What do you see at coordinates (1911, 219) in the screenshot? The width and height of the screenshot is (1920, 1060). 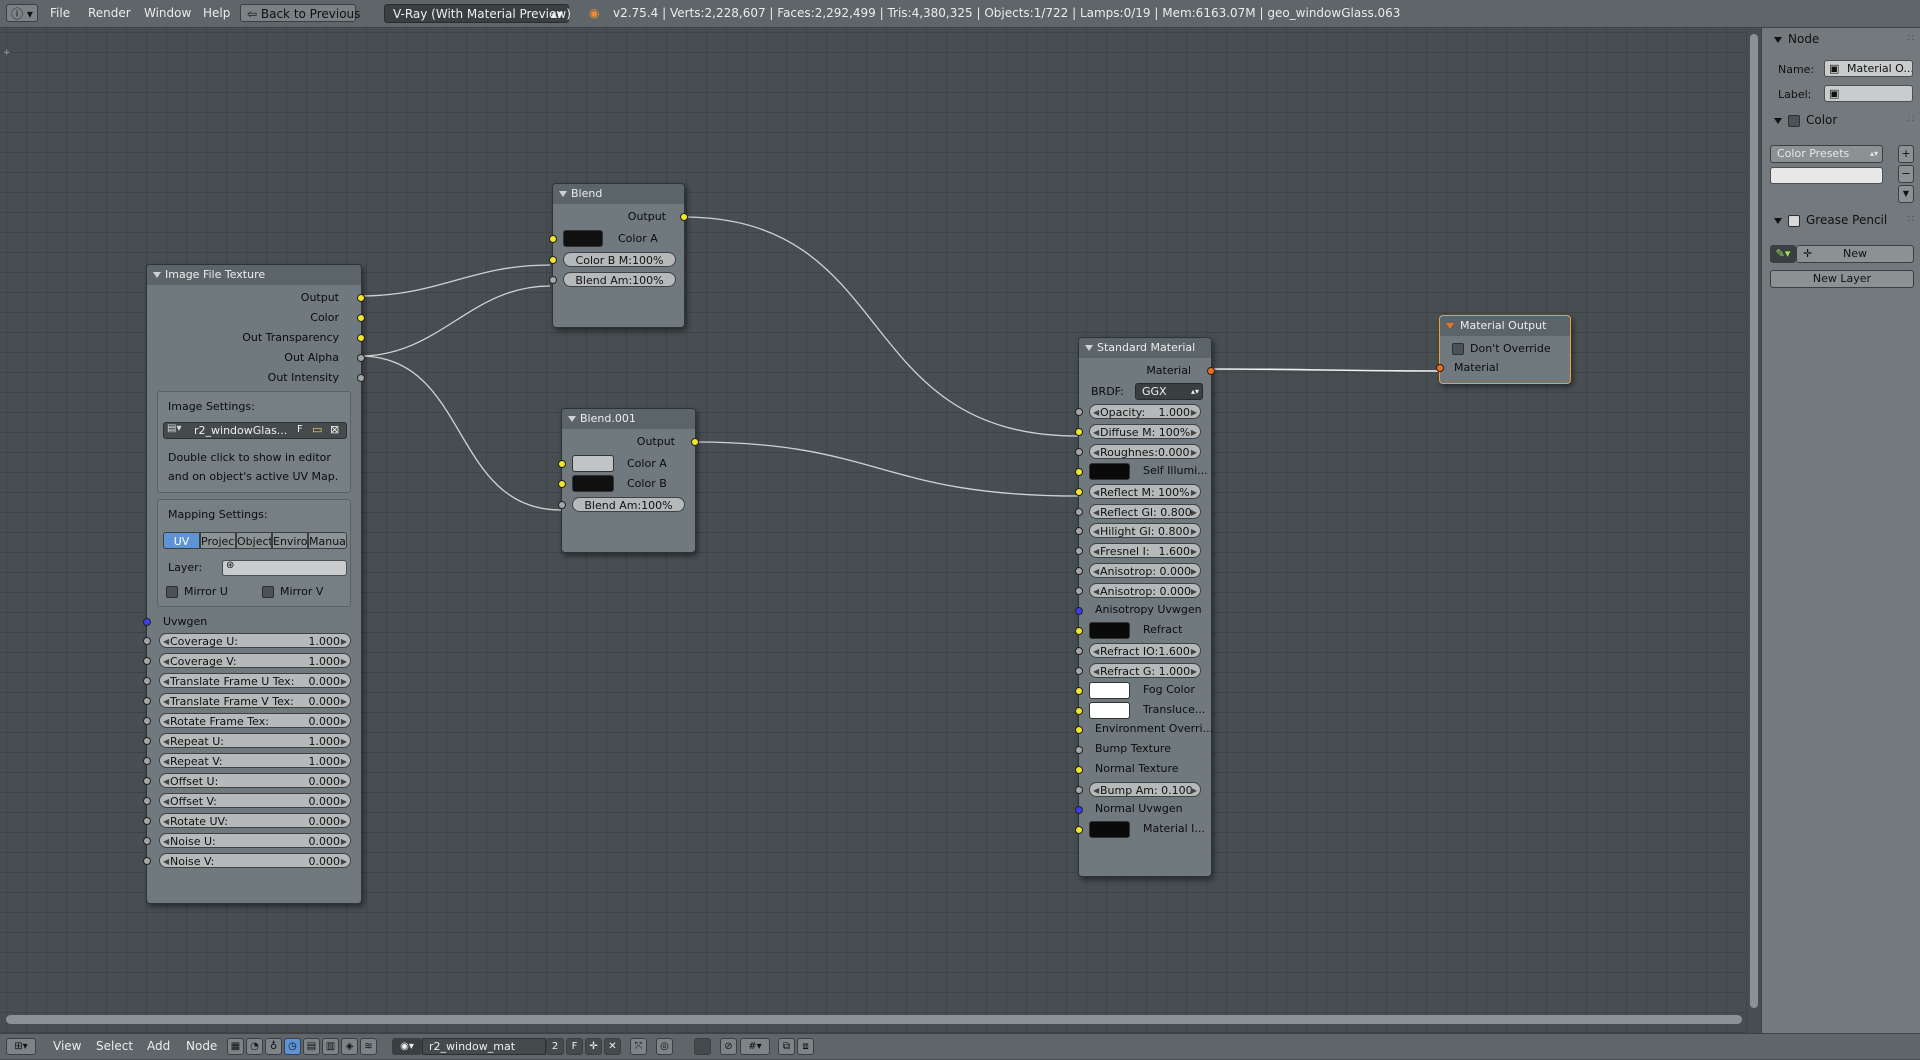 I see `drag-handle-icon: ∷` at bounding box center [1911, 219].